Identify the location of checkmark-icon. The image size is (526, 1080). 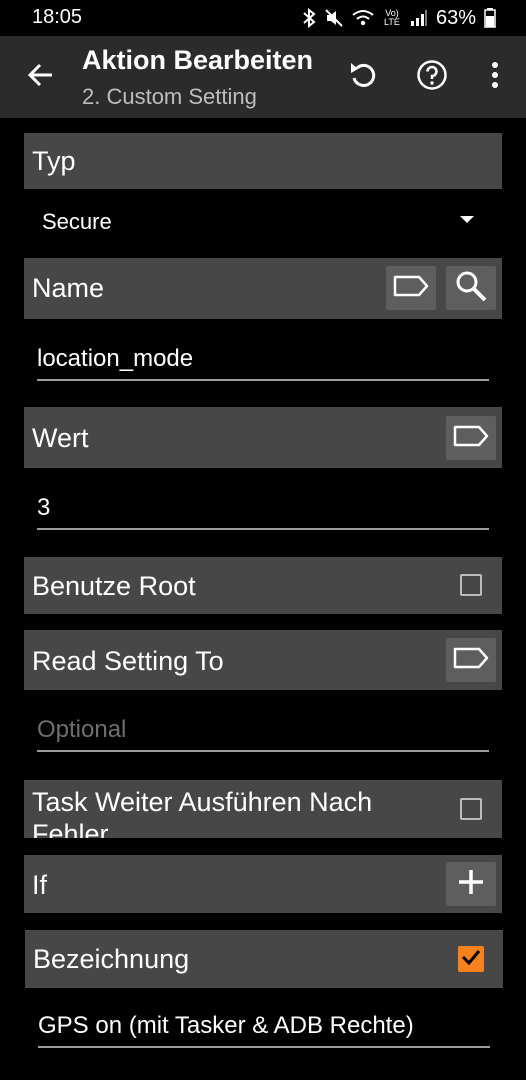
(471, 959).